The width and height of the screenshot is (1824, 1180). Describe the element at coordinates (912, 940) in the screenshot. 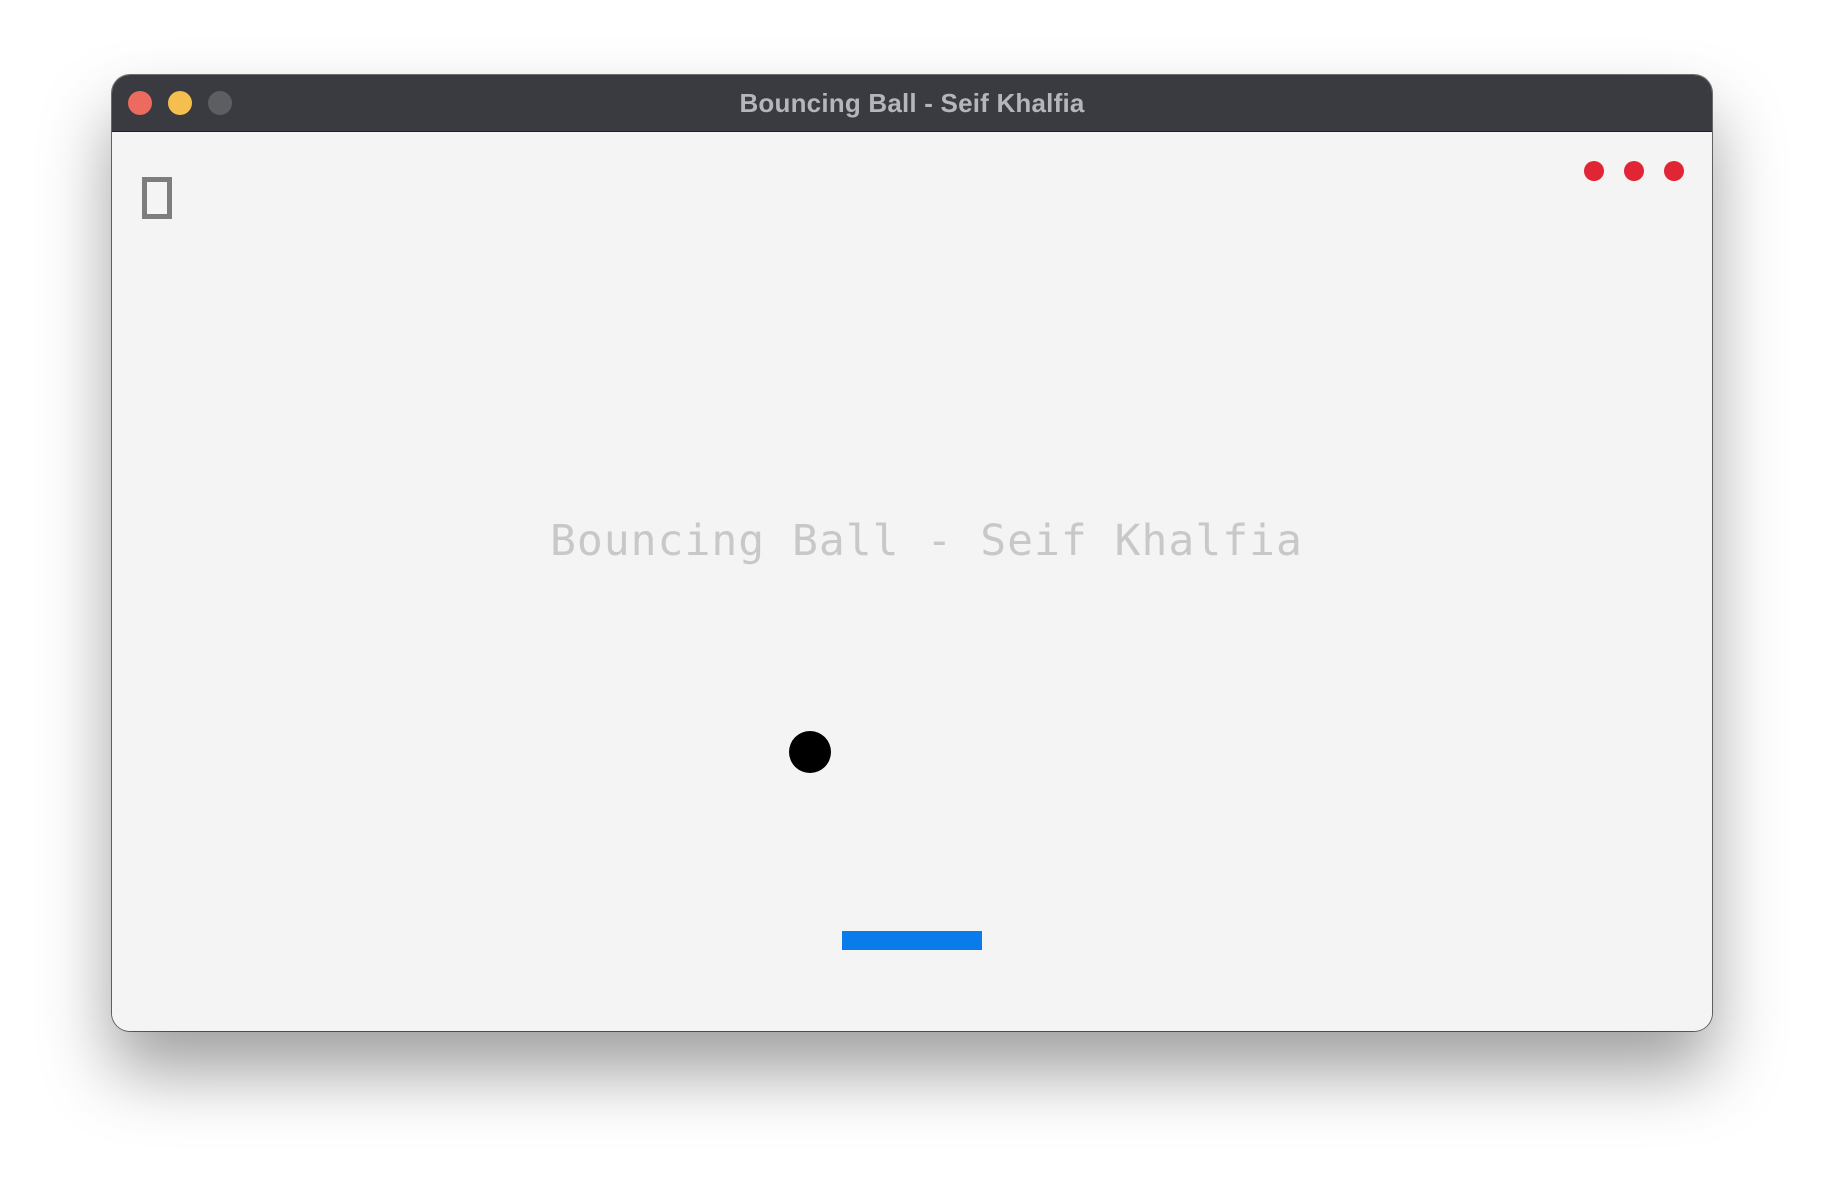

I see `paddle` at that location.